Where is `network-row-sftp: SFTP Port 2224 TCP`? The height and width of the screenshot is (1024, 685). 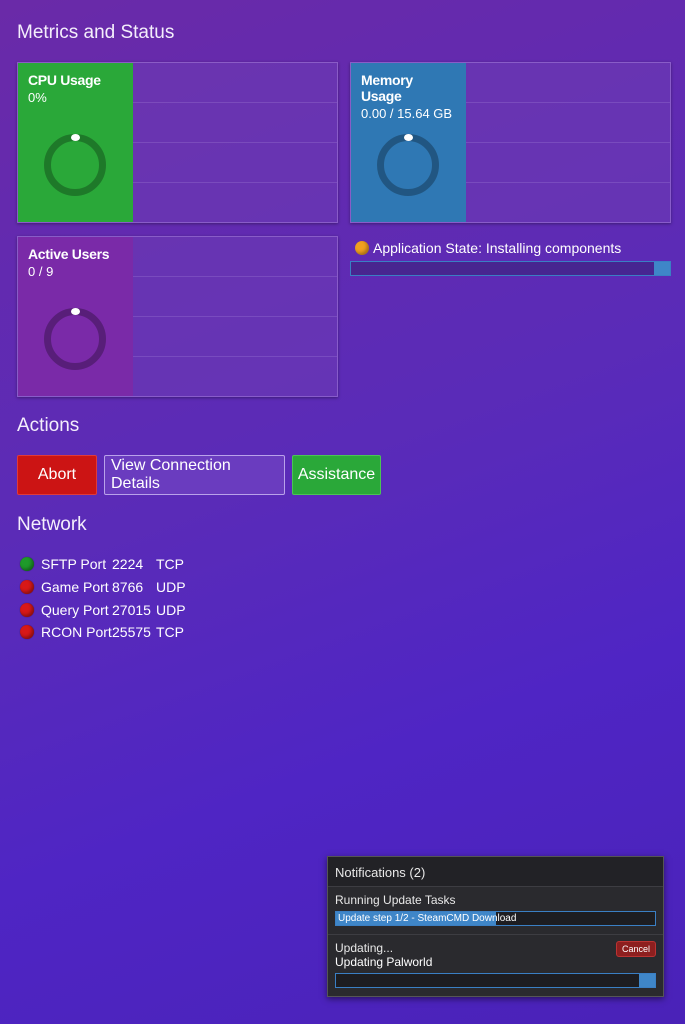 network-row-sftp: SFTP Port 2224 TCP is located at coordinates (102, 564).